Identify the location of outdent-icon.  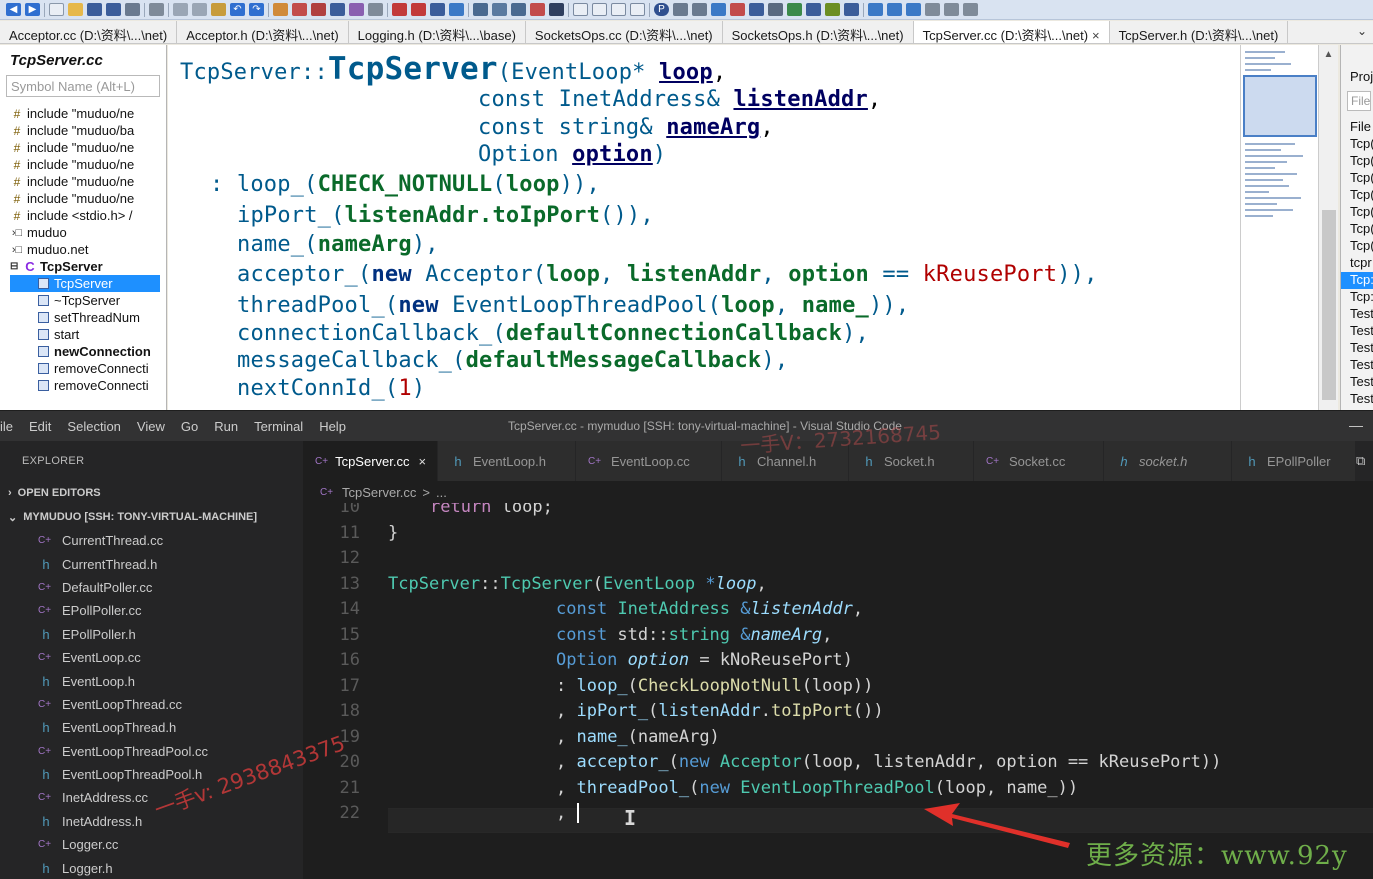
(913, 9).